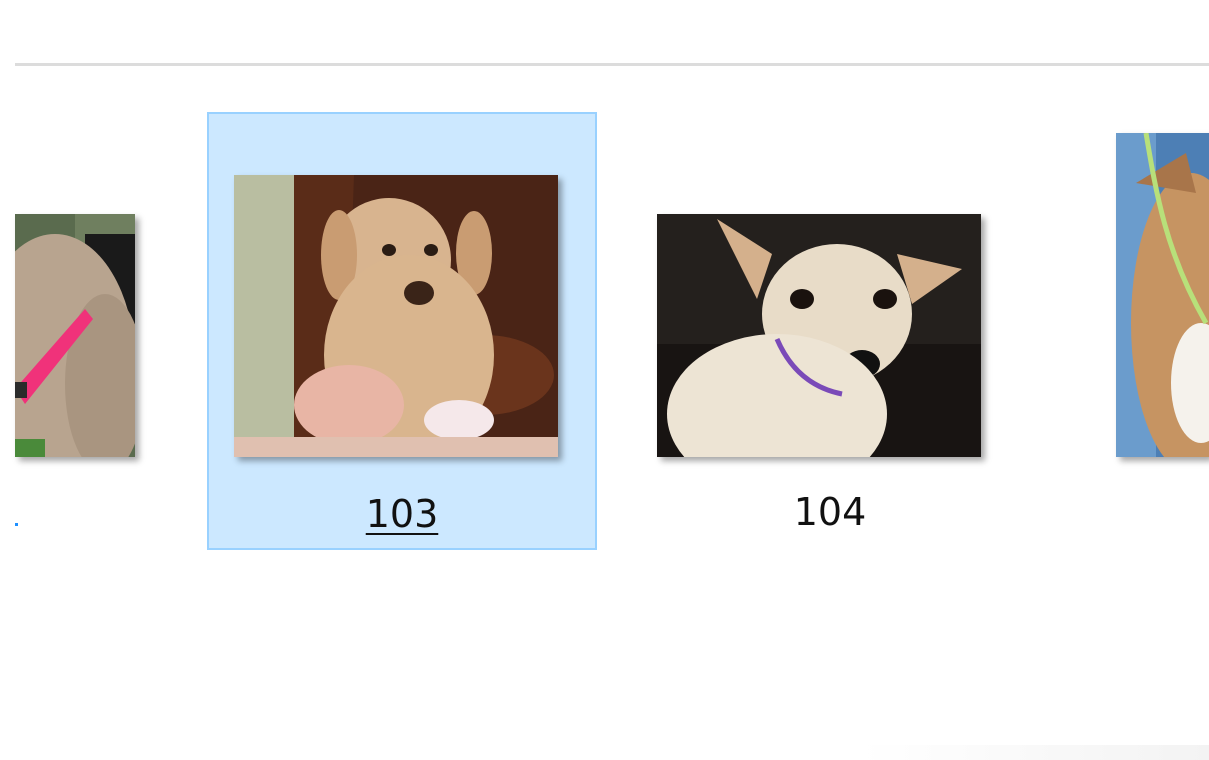 This screenshot has width=1209, height=760. Describe the element at coordinates (1034, 752) in the screenshot. I see `scroll-shadow` at that location.